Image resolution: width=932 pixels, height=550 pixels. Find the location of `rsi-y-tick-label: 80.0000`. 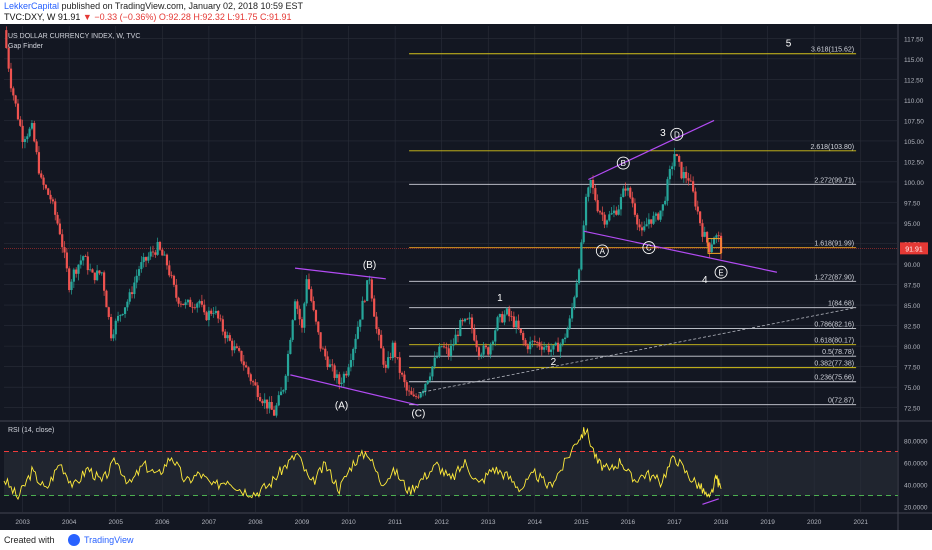

rsi-y-tick-label: 80.0000 is located at coordinates (916, 442).